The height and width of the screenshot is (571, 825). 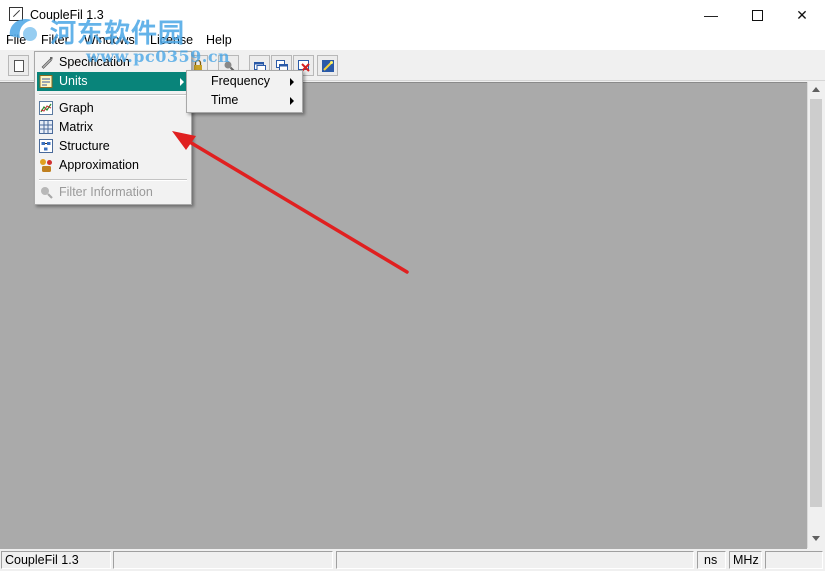 I want to click on scroll-down-icon, so click(x=816, y=538).